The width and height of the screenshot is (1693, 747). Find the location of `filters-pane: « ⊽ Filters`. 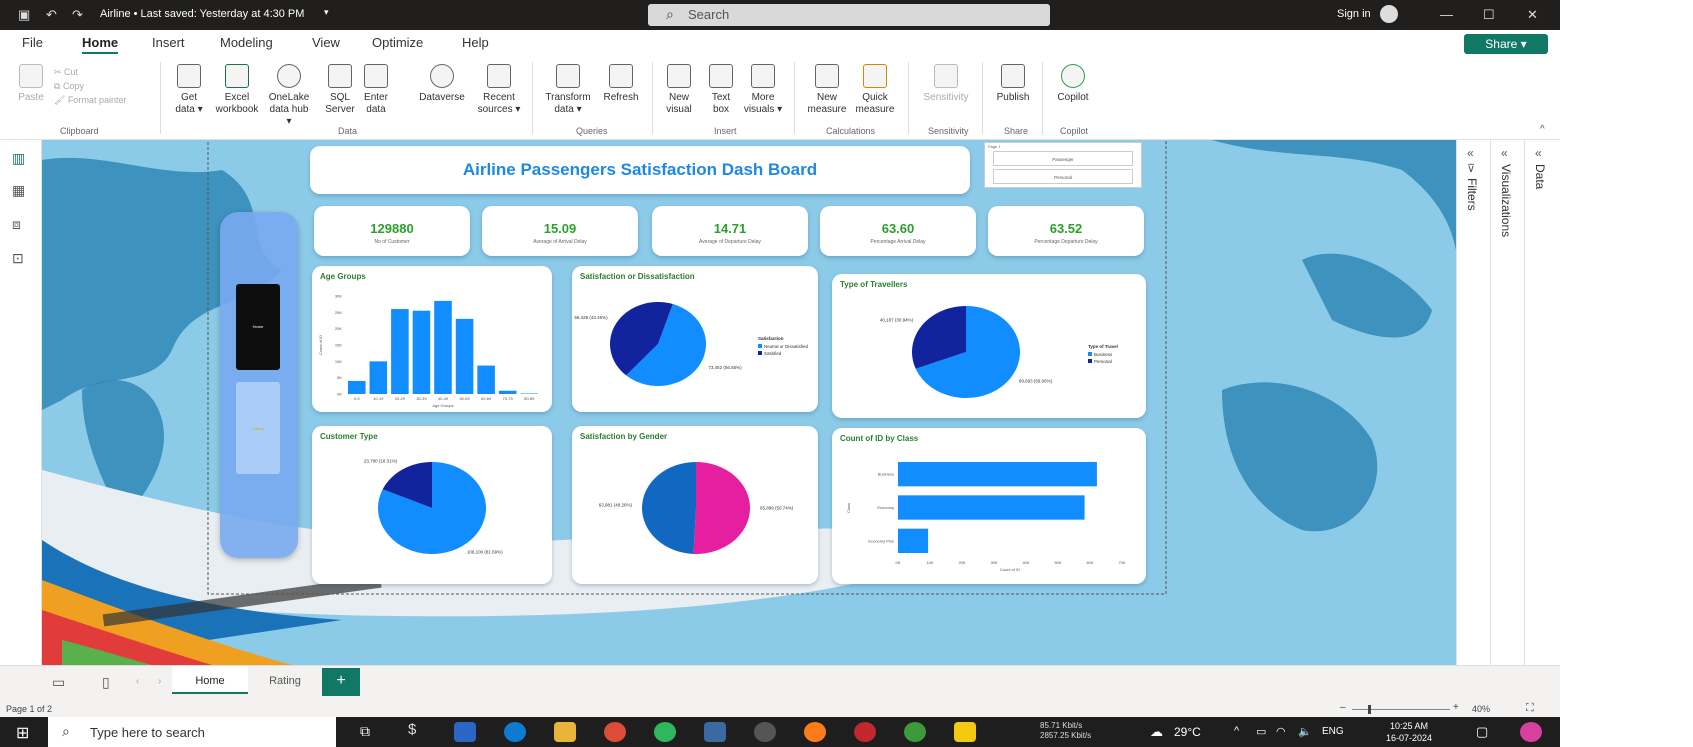

filters-pane: « ⊽ Filters is located at coordinates (1474, 402).